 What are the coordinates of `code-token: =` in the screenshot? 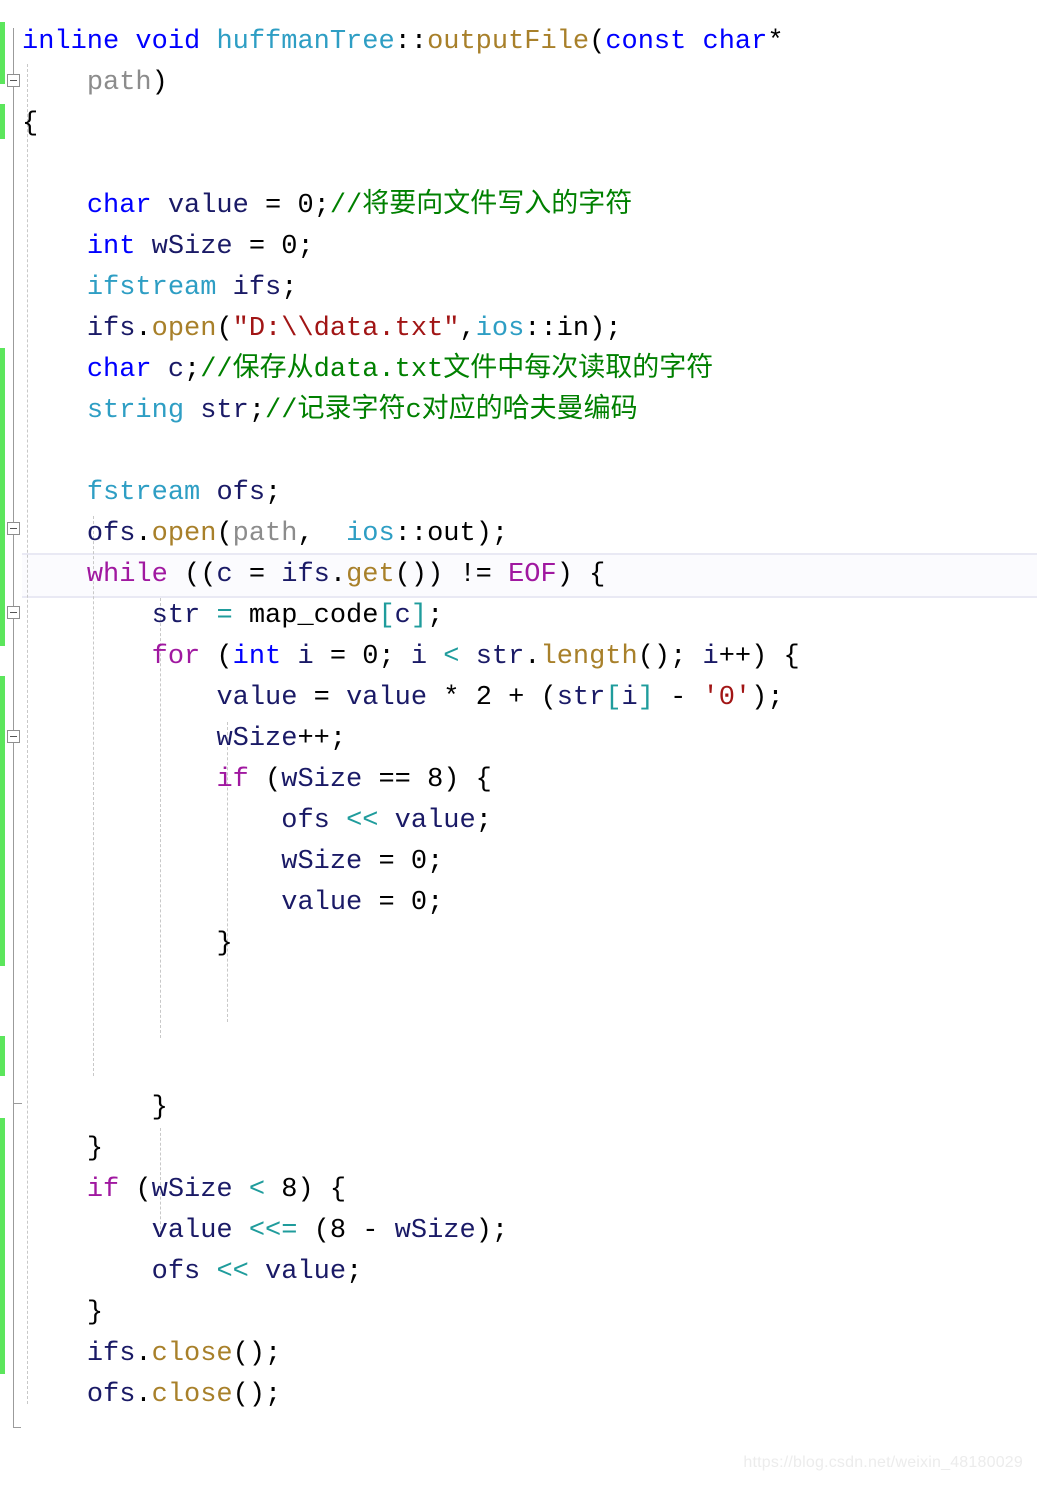 It's located at (338, 657).